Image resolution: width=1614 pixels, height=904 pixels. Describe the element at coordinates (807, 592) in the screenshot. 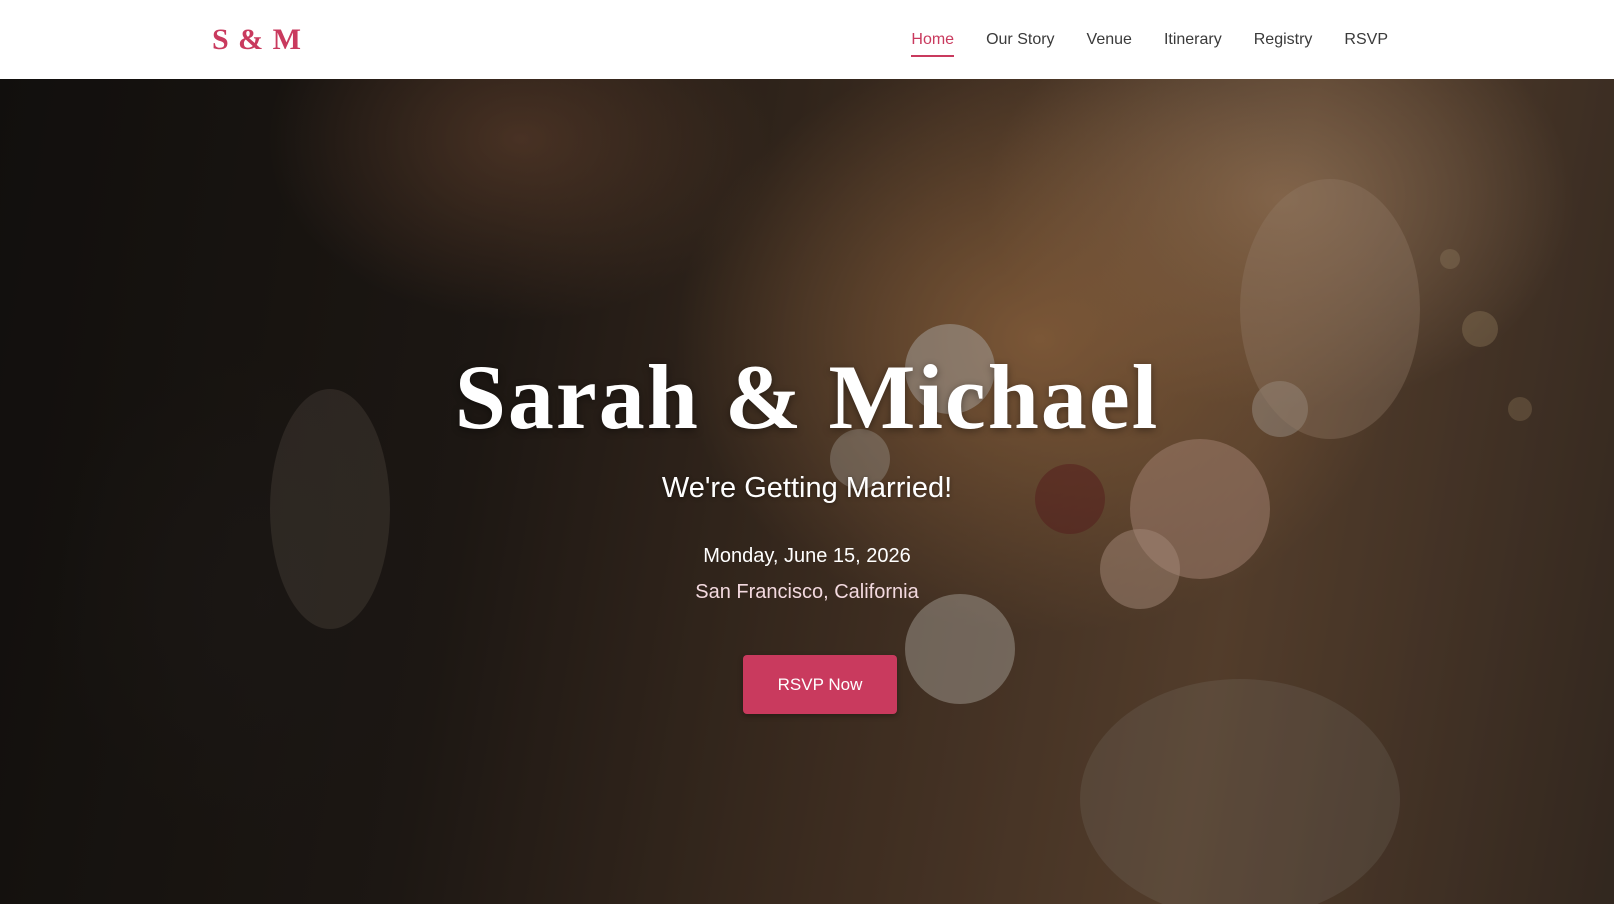

I see `wedding-location: San Francisco, California` at that location.